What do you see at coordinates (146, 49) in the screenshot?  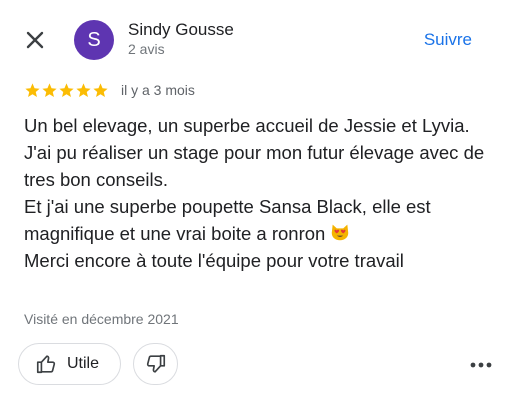 I see `author-review-count: 2 avis` at bounding box center [146, 49].